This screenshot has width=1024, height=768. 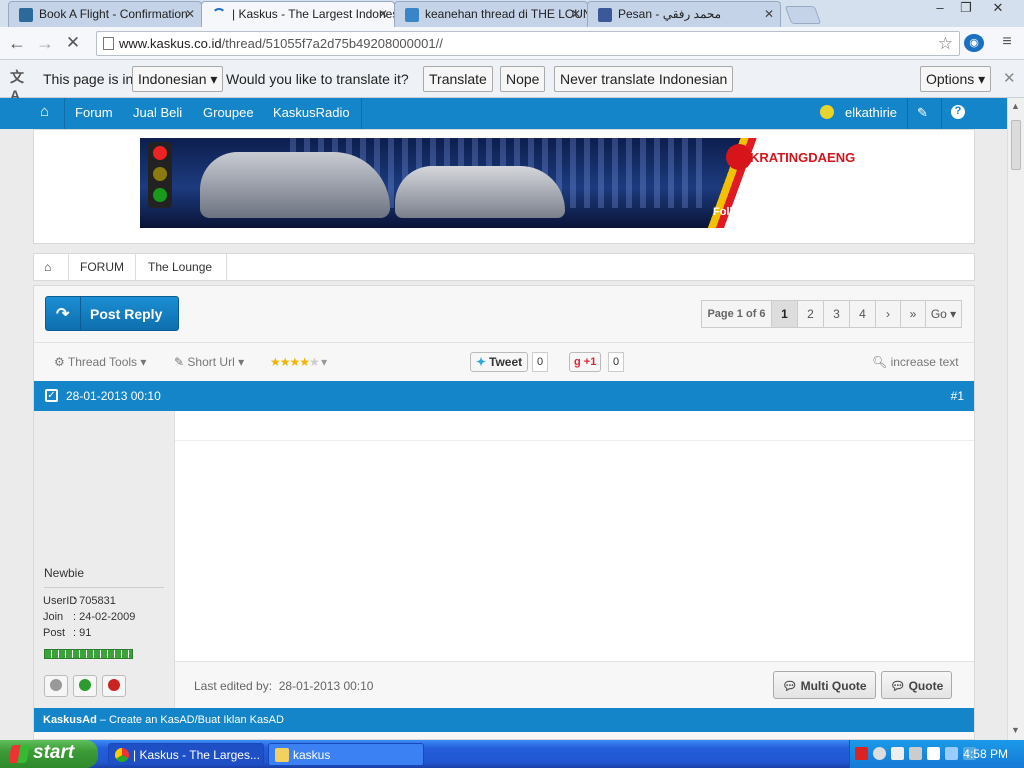 I want to click on windows-logo-icon, so click(x=19, y=754).